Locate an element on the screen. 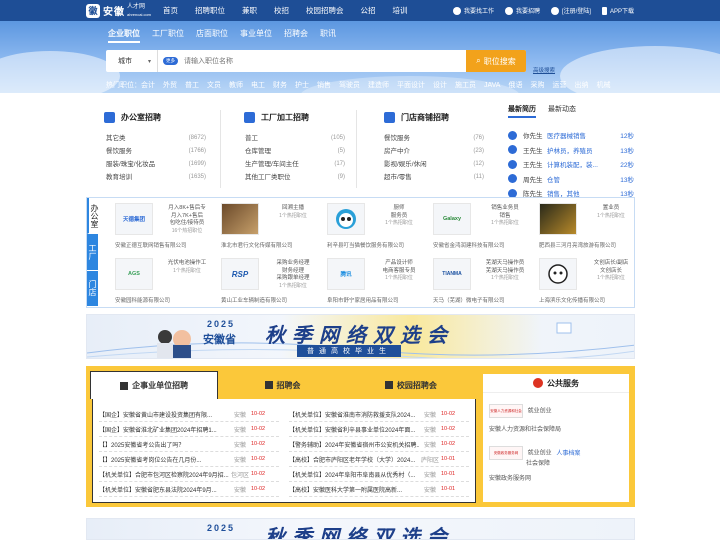  hot-job-link: 机械 is located at coordinates (603, 85).